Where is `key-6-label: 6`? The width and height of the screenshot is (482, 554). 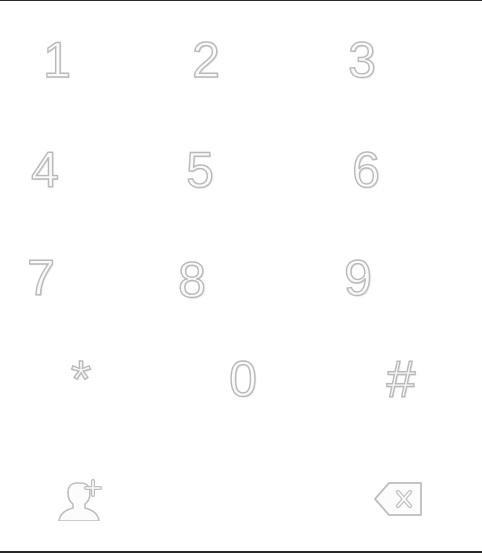
key-6-label: 6 is located at coordinates (365, 170).